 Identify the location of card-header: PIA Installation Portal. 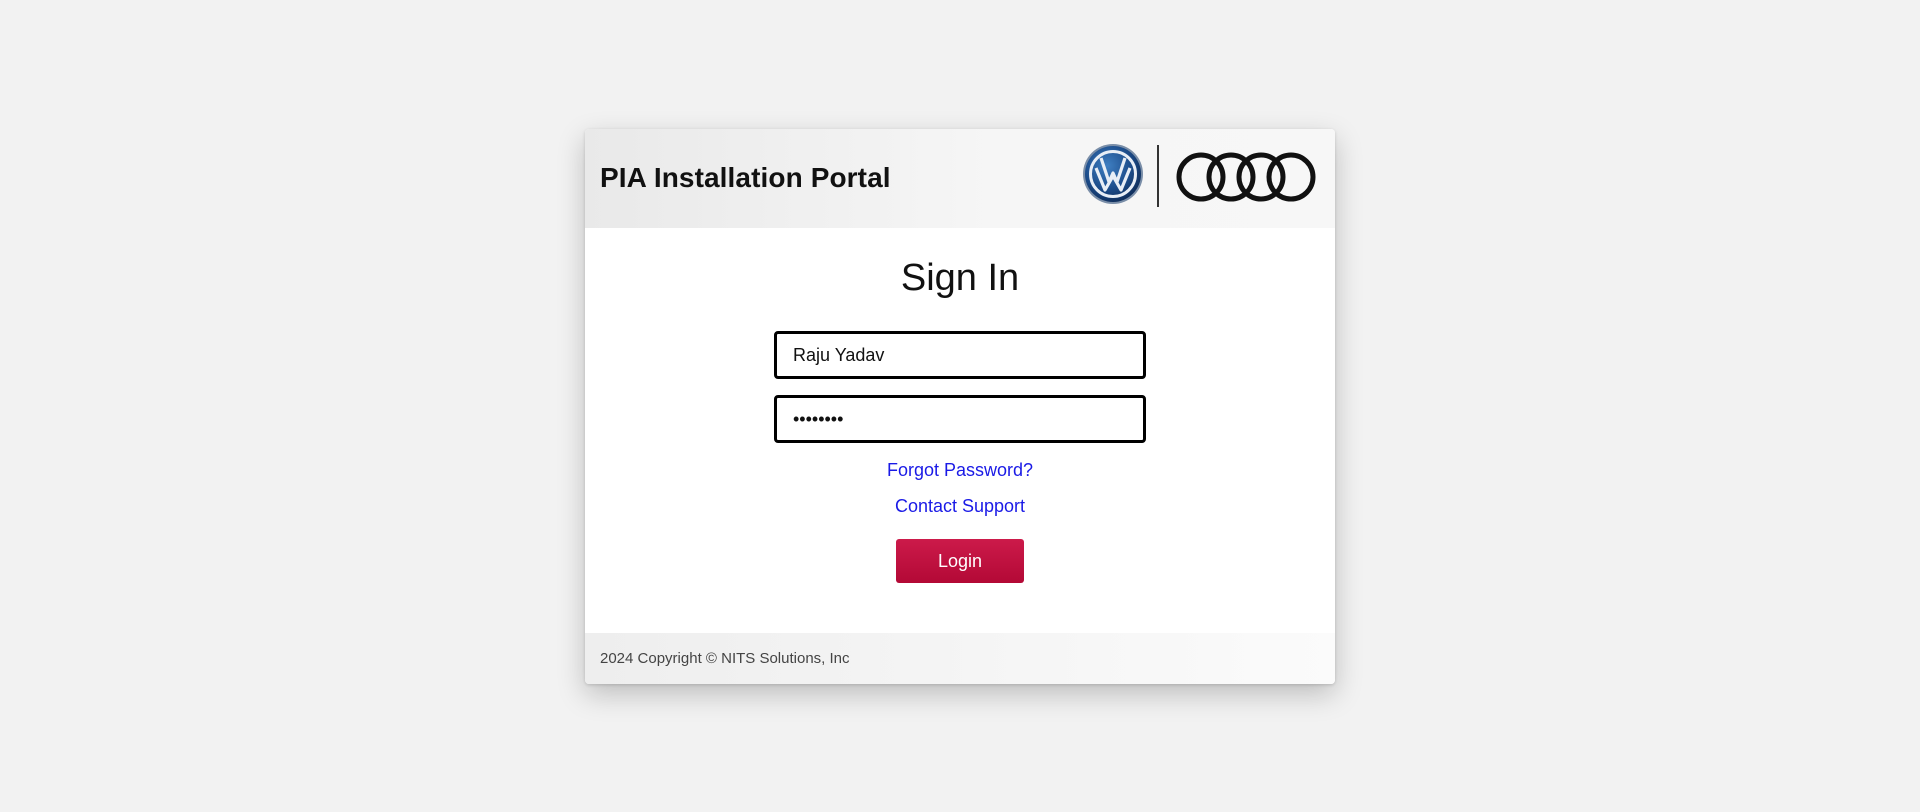
(960, 178).